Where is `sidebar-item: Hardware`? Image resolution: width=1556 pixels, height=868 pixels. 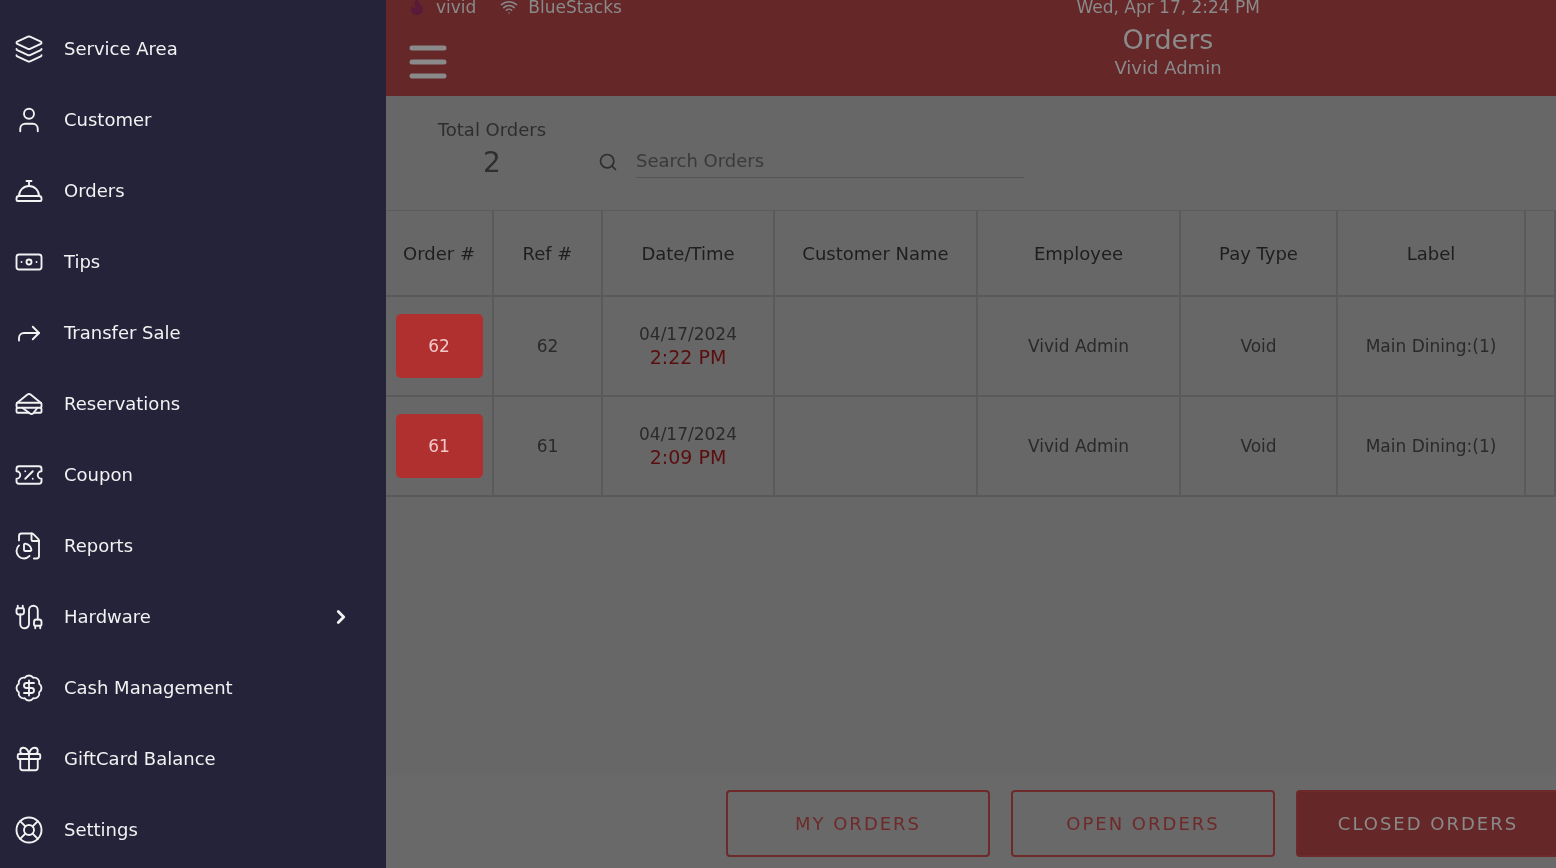 sidebar-item: Hardware is located at coordinates (193, 616).